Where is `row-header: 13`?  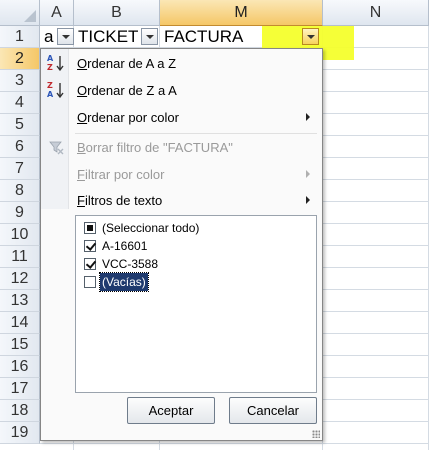
row-header: 13 is located at coordinates (20, 301).